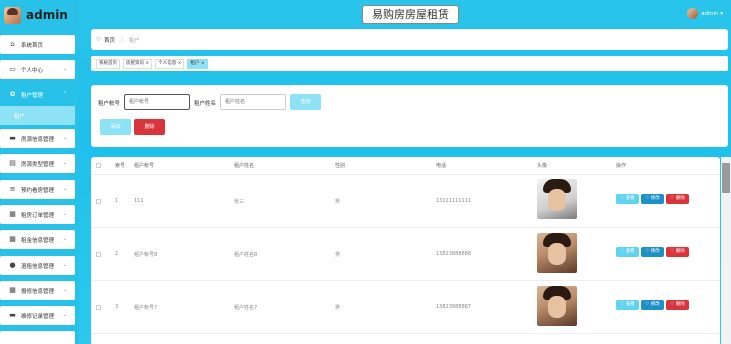 Image resolution: width=731 pixels, height=344 pixels. What do you see at coordinates (205, 104) in the screenshot?
I see `name-label: 租户姓名` at bounding box center [205, 104].